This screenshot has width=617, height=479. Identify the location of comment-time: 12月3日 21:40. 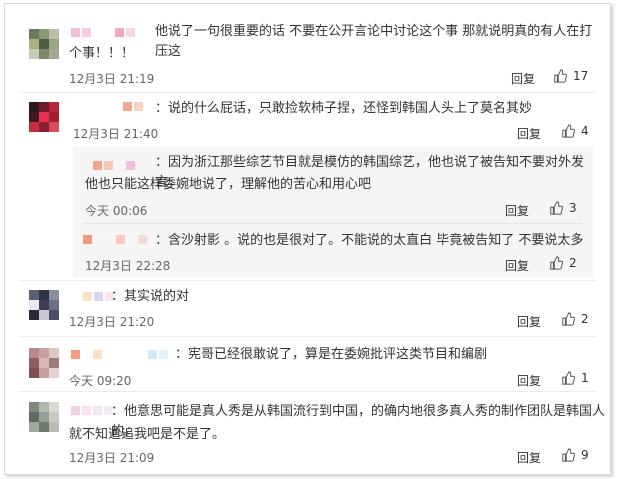
(116, 134).